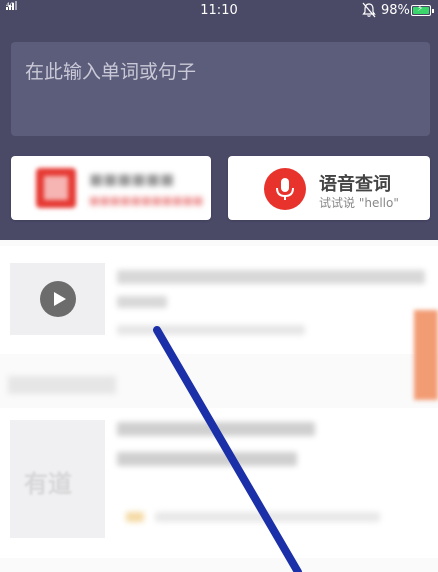  I want to click on article-thumbnail: 有道, so click(57, 479).